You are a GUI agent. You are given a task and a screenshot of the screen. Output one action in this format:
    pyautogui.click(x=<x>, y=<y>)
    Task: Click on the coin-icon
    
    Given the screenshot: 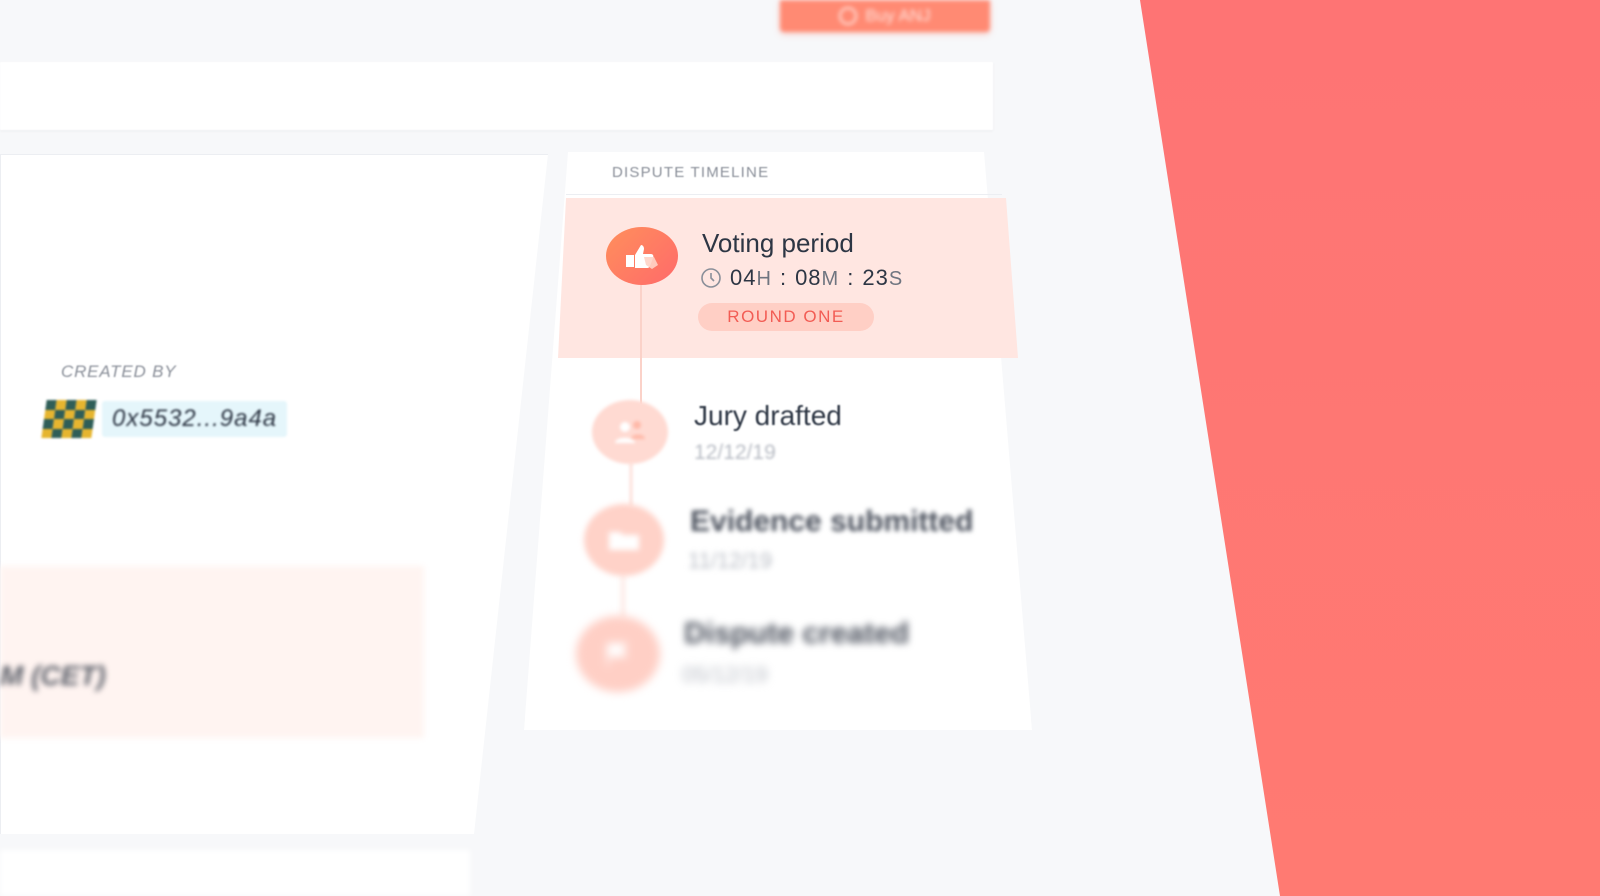 What is the action you would take?
    pyautogui.click(x=848, y=16)
    